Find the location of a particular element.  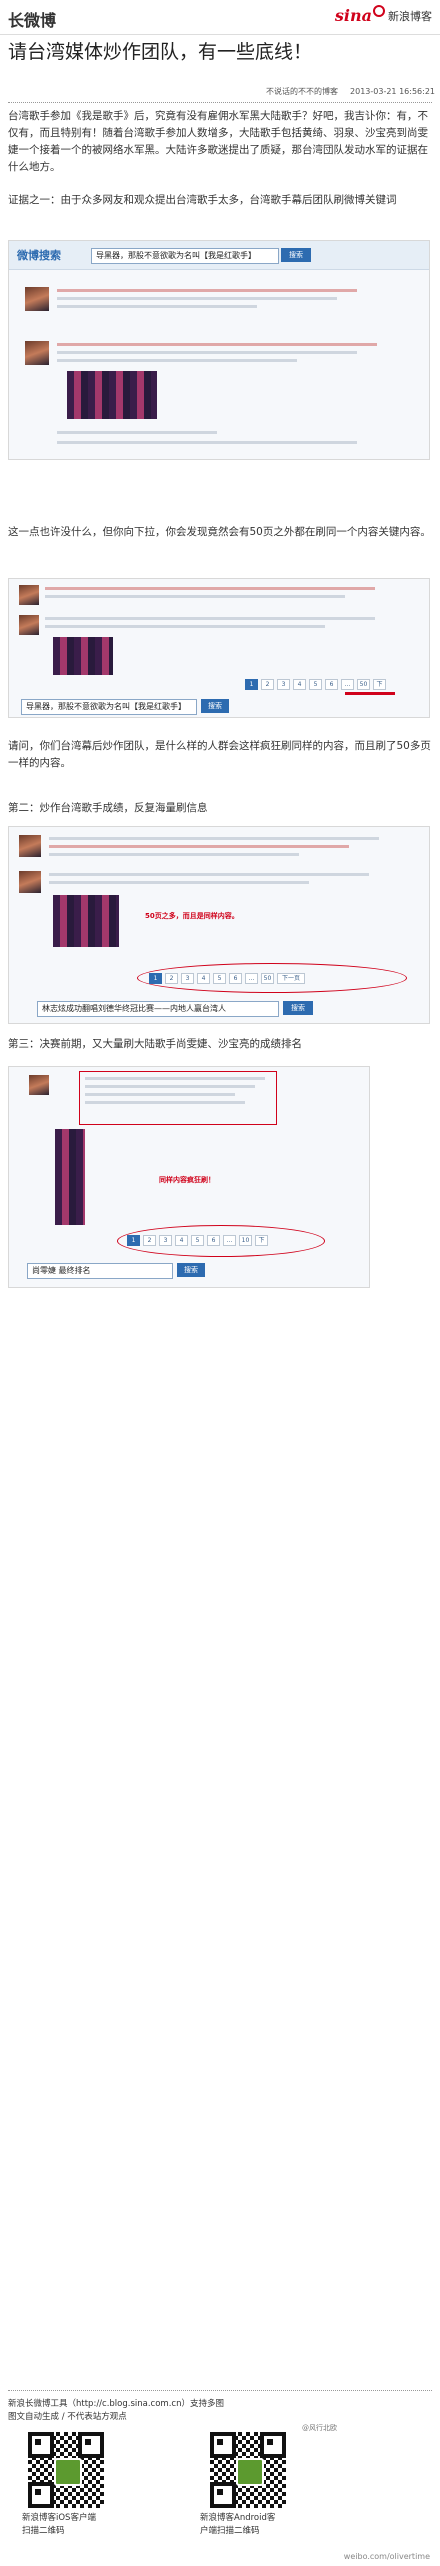

article-title: 请台湾媒体炒作团队，有一些底线！ is located at coordinates (160, 52).